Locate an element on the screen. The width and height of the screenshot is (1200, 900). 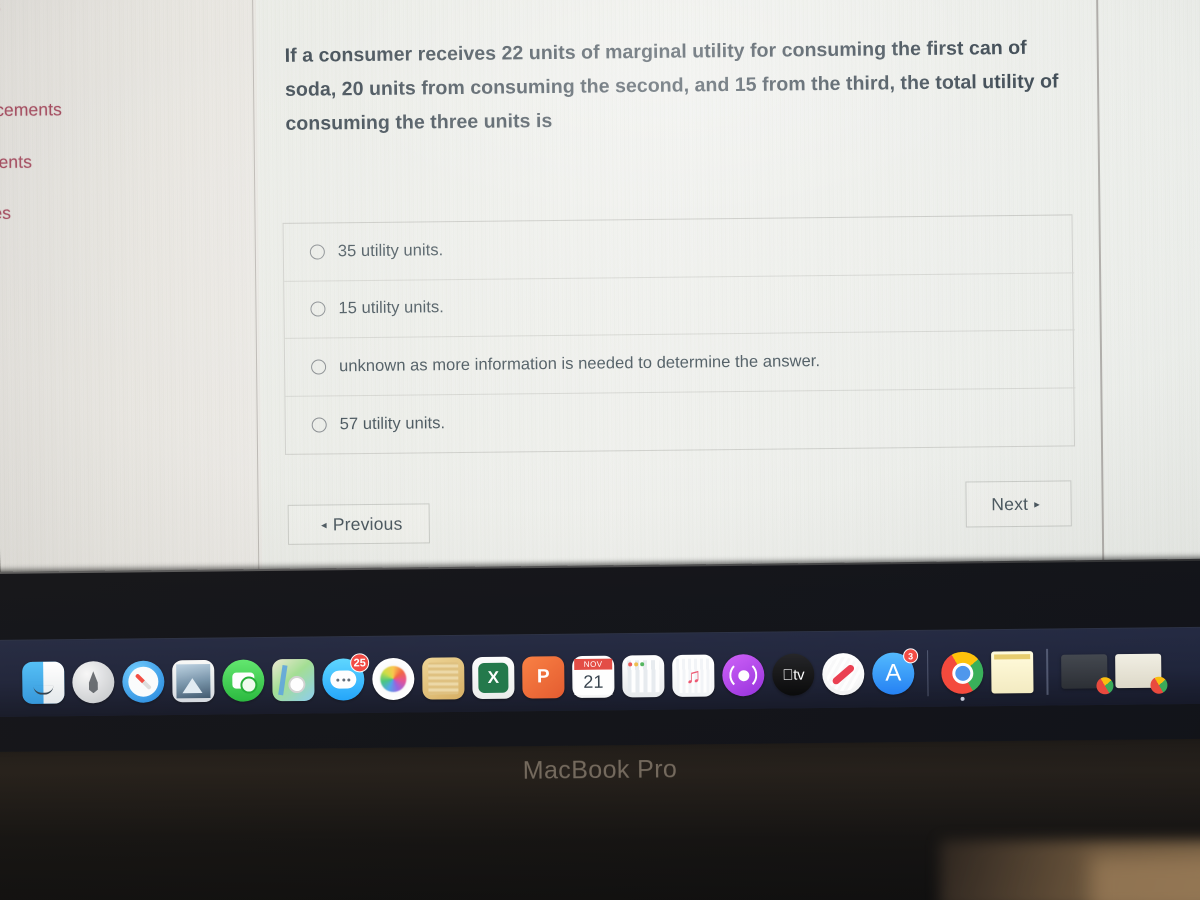
sidebar-item-2: ncements is located at coordinates (31, 110).